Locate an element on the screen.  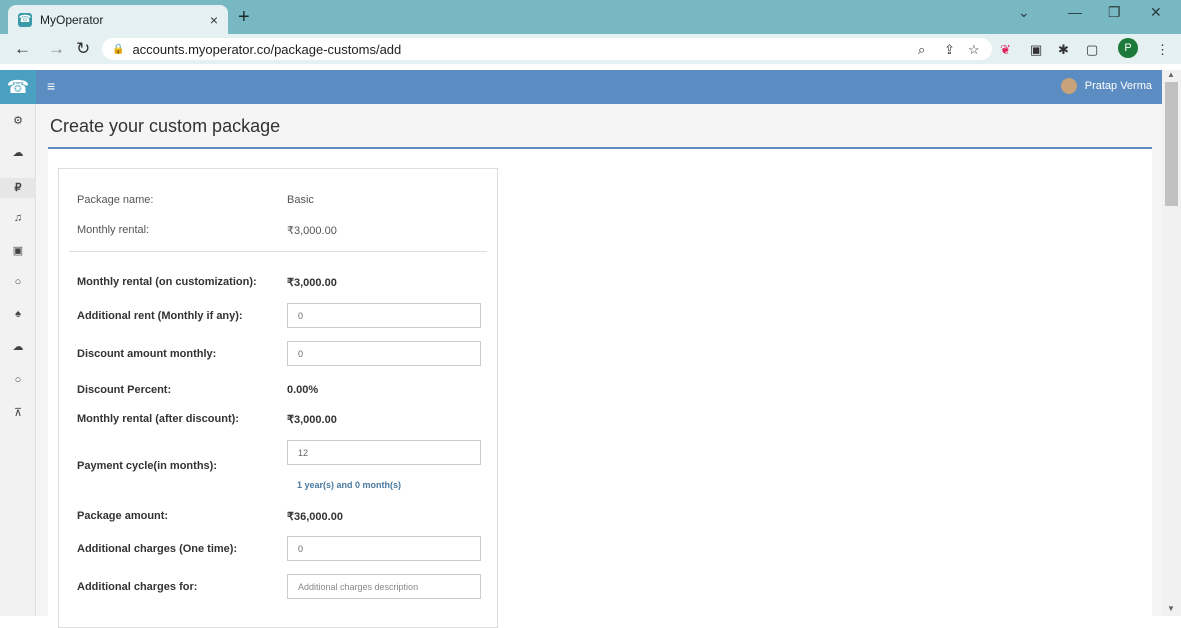
circle-icon: ○ is located at coordinates (18, 282).